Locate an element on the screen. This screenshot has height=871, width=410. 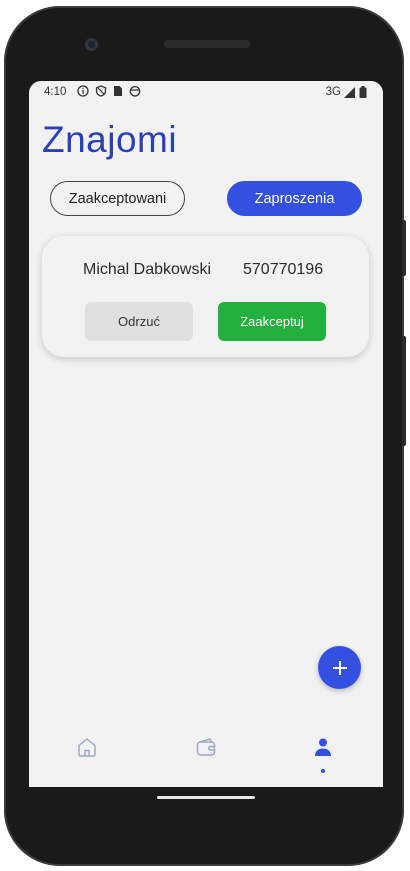
person-icon is located at coordinates (323, 747).